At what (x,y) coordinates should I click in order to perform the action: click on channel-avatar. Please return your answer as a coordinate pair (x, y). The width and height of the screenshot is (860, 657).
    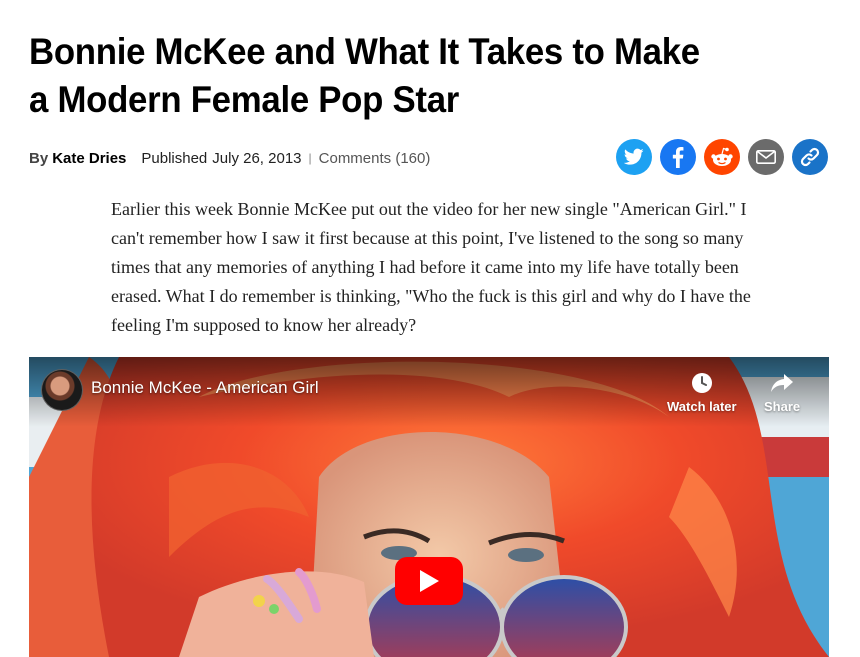
    Looking at the image, I should click on (62, 390).